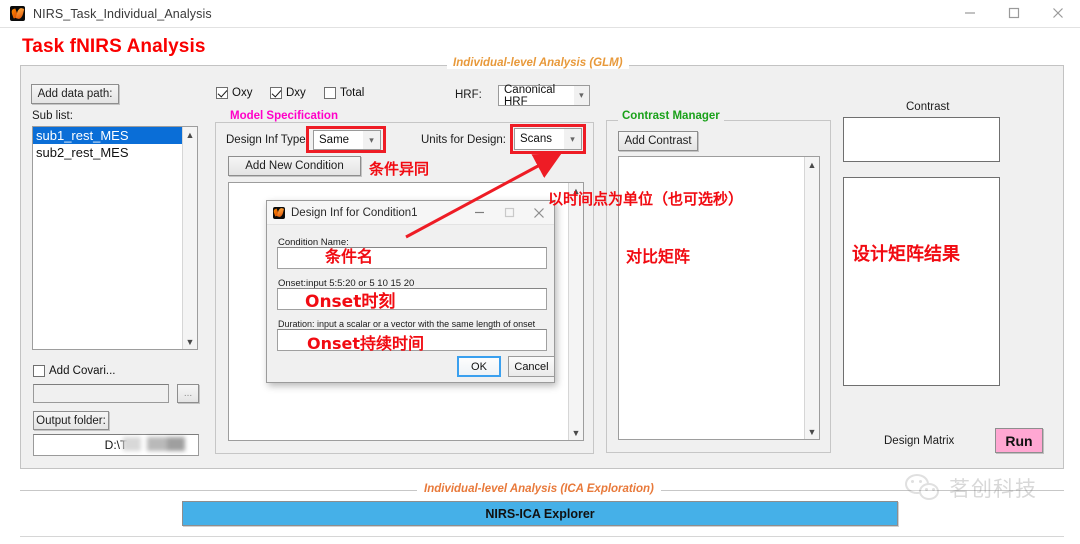 The image size is (1080, 544). I want to click on total-checkbox: Total, so click(344, 93).